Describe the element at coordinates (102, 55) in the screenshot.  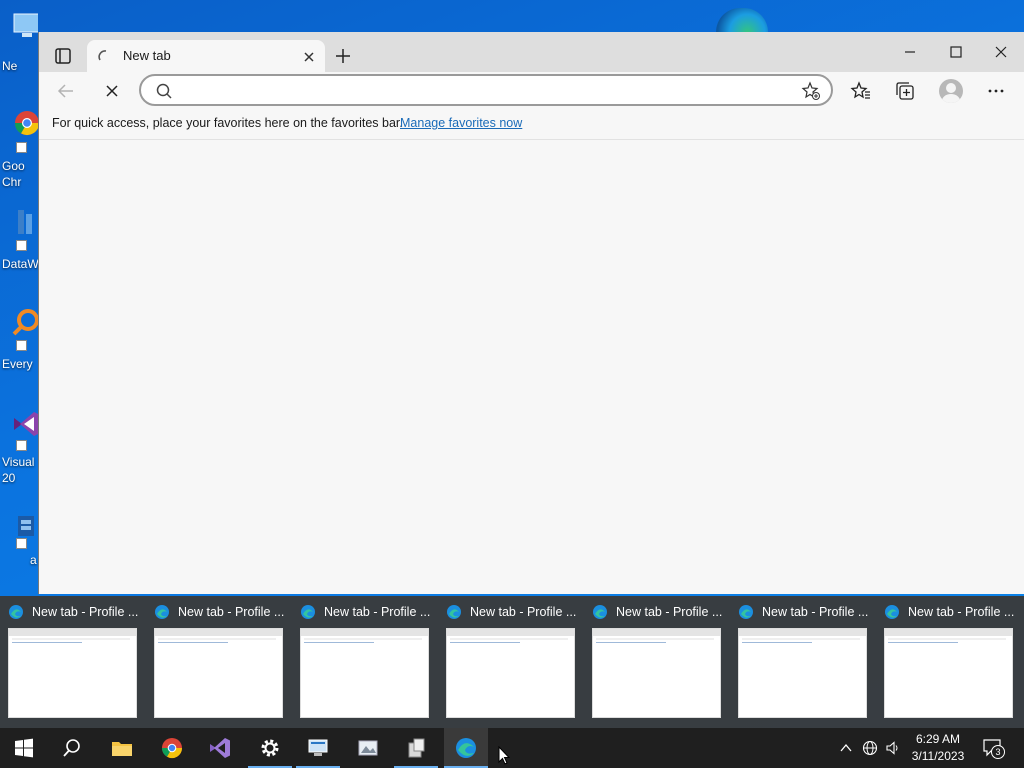
I see `loading-spinner-icon` at that location.